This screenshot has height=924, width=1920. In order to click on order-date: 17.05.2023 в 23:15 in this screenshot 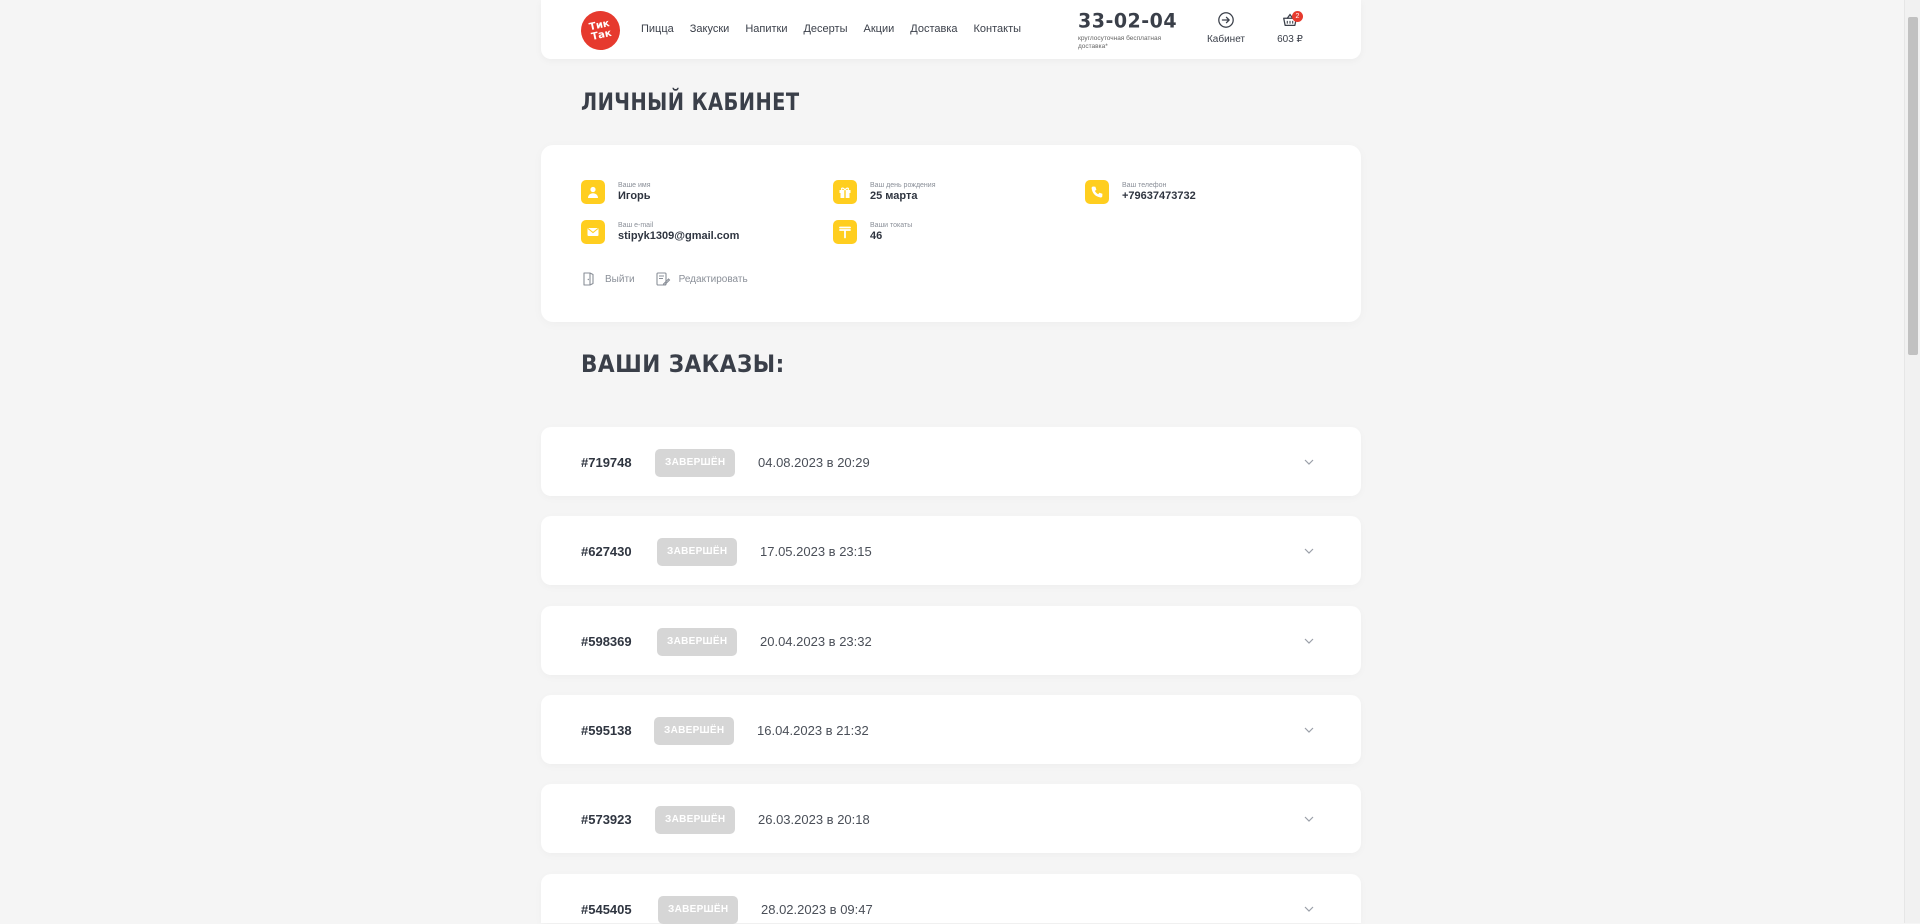, I will do `click(816, 551)`.